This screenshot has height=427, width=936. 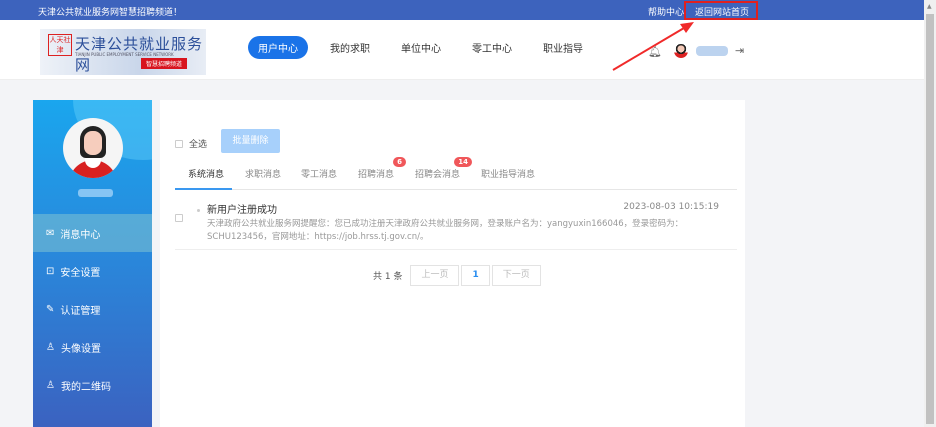 I want to click on sidebar-item-avatar-settings: ♙ 头像设置, so click(x=92, y=347).